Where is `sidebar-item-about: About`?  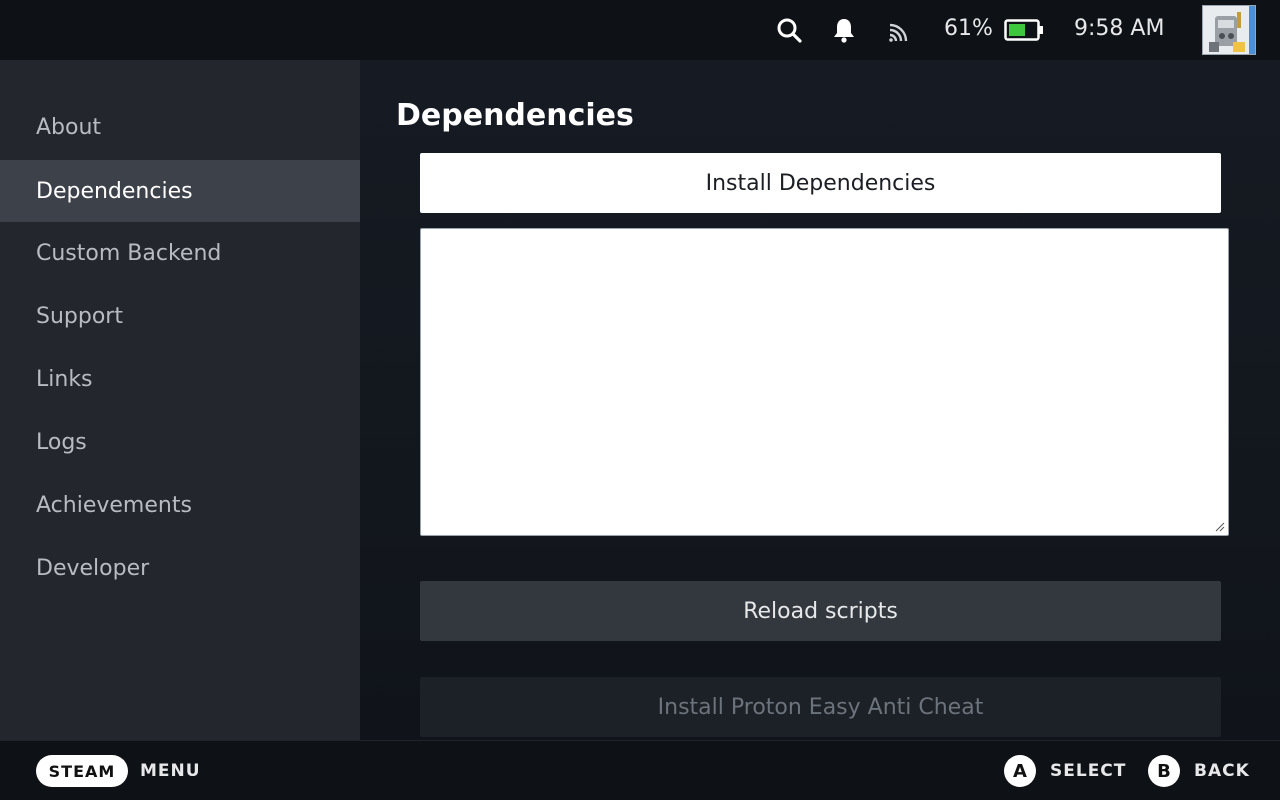 sidebar-item-about: About is located at coordinates (180, 127).